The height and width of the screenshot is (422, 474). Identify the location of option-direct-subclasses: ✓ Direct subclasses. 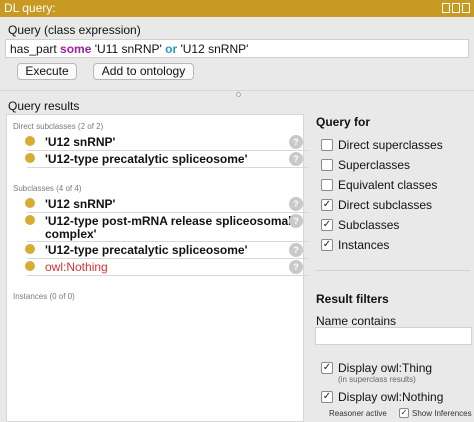
(376, 205).